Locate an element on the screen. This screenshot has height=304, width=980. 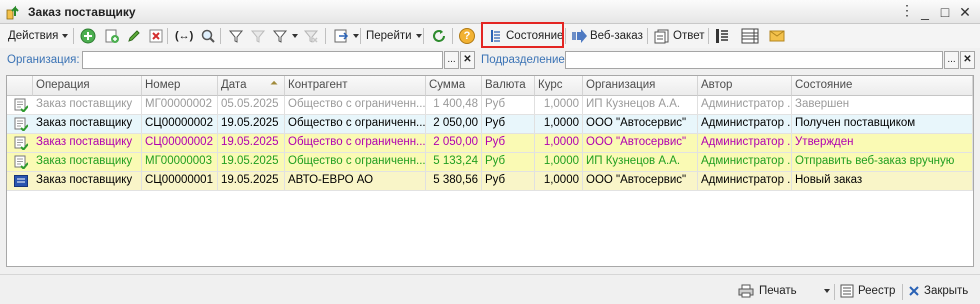
organization-clear-button: ✕ is located at coordinates (467, 60).